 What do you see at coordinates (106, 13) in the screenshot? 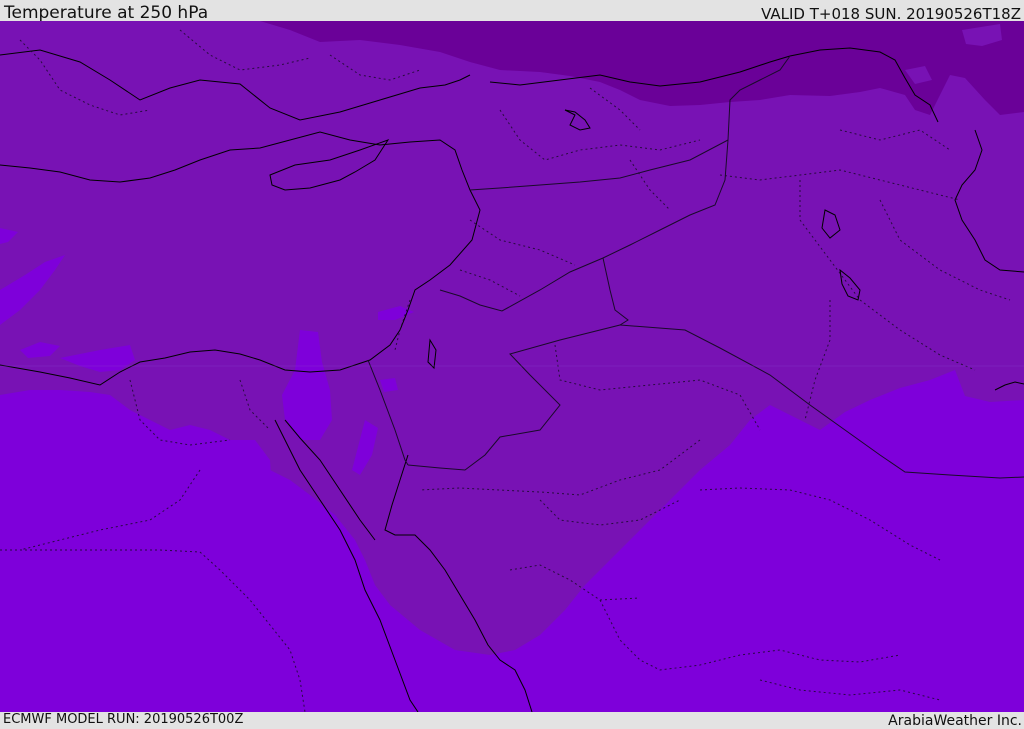
I see `map-title: Temperature at 250 hPa` at bounding box center [106, 13].